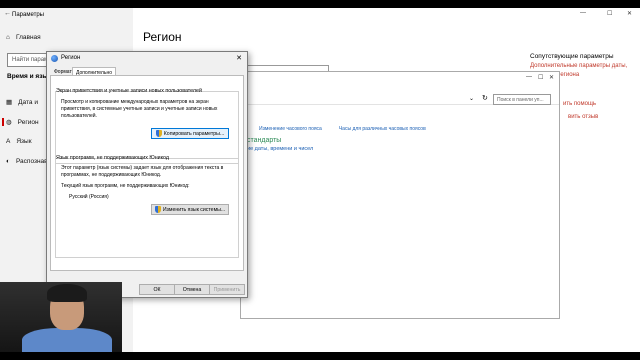 This screenshot has width=640, height=360. What do you see at coordinates (290, 129) in the screenshot?
I see `change-timezone-link: Изменение часового пояса` at bounding box center [290, 129].